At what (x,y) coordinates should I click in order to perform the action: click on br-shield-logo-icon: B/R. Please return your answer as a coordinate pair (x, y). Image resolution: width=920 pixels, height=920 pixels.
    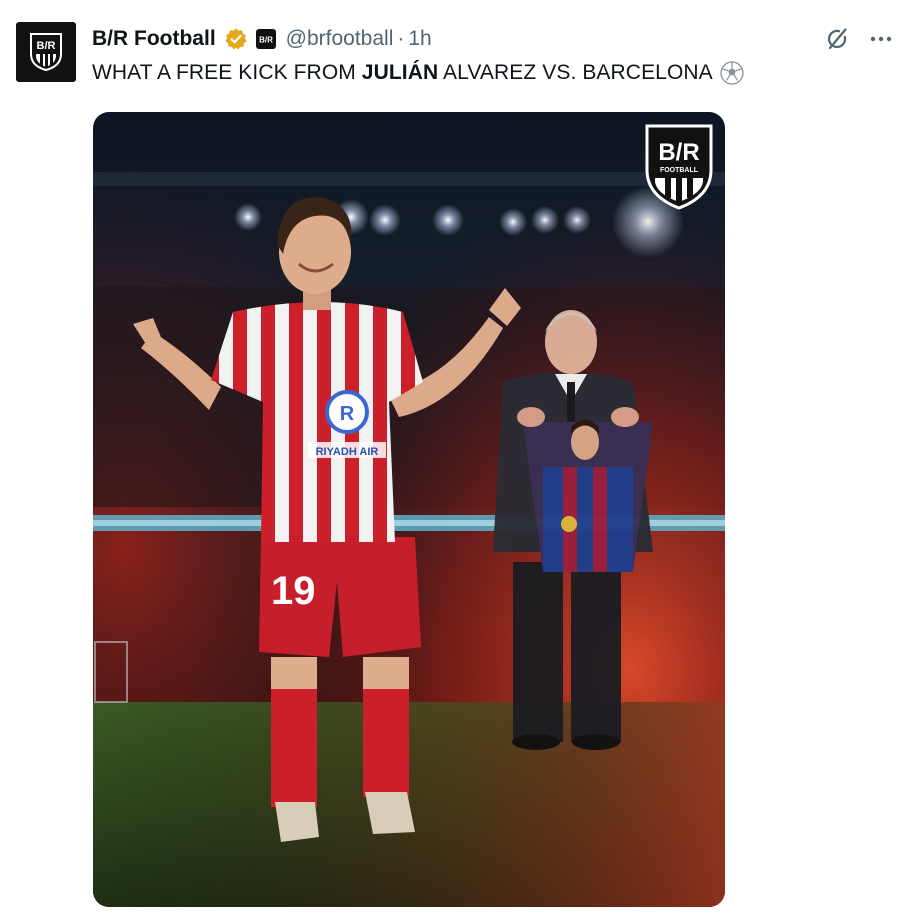
    Looking at the image, I should click on (46, 52).